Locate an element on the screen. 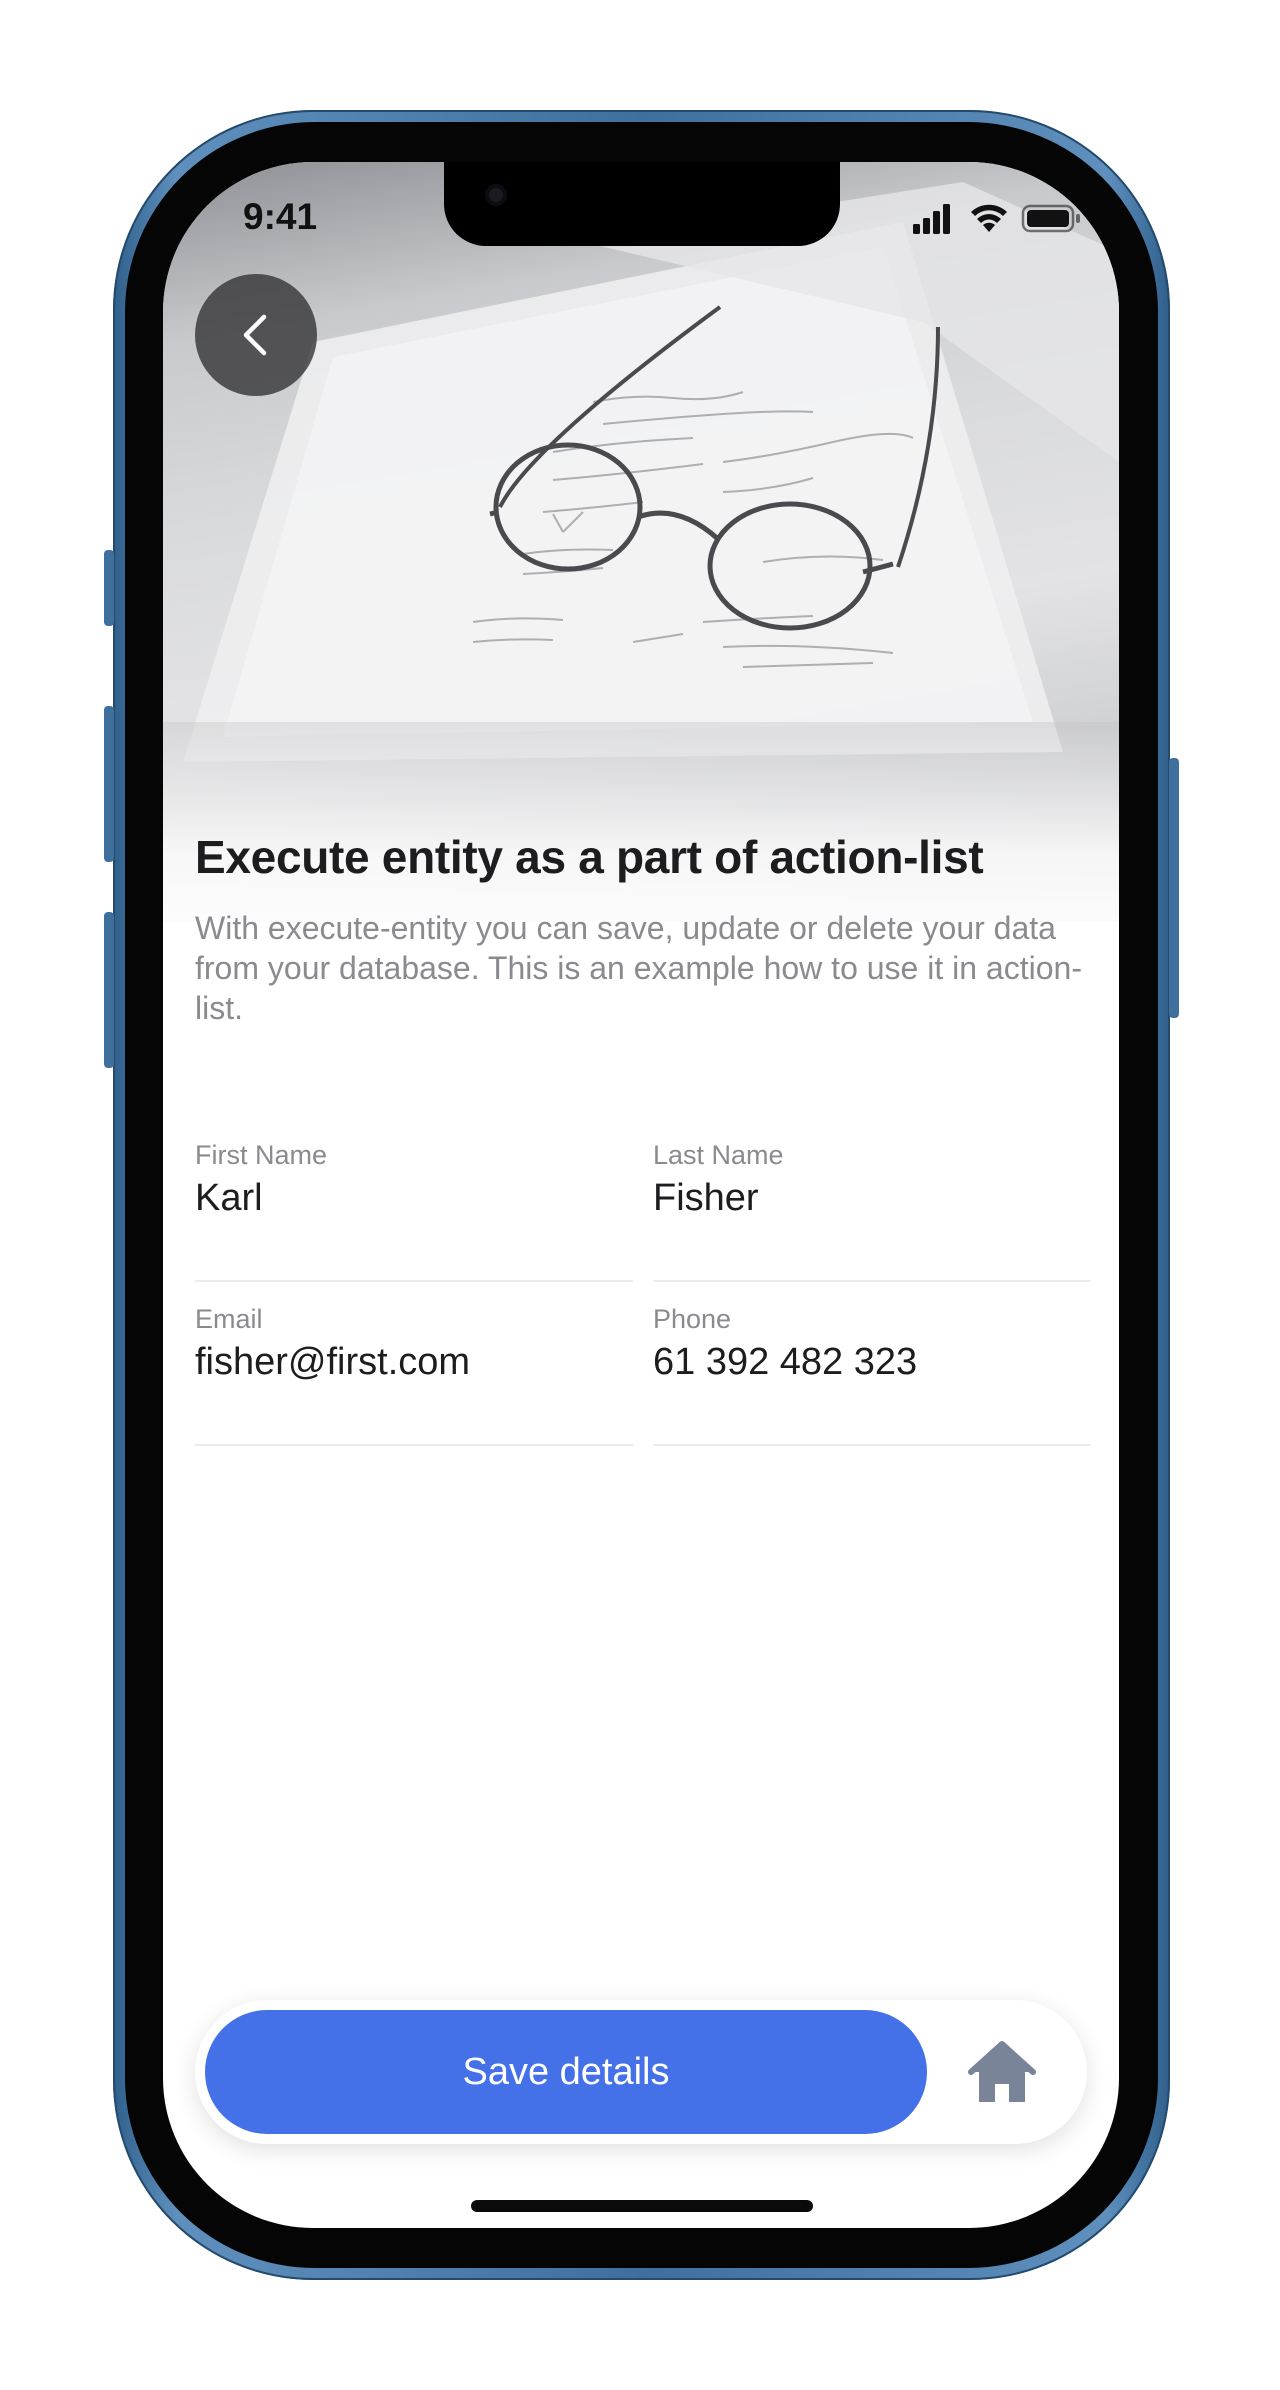 The width and height of the screenshot is (1280, 2390). first-name-field: First Name Karl is located at coordinates (414, 1211).